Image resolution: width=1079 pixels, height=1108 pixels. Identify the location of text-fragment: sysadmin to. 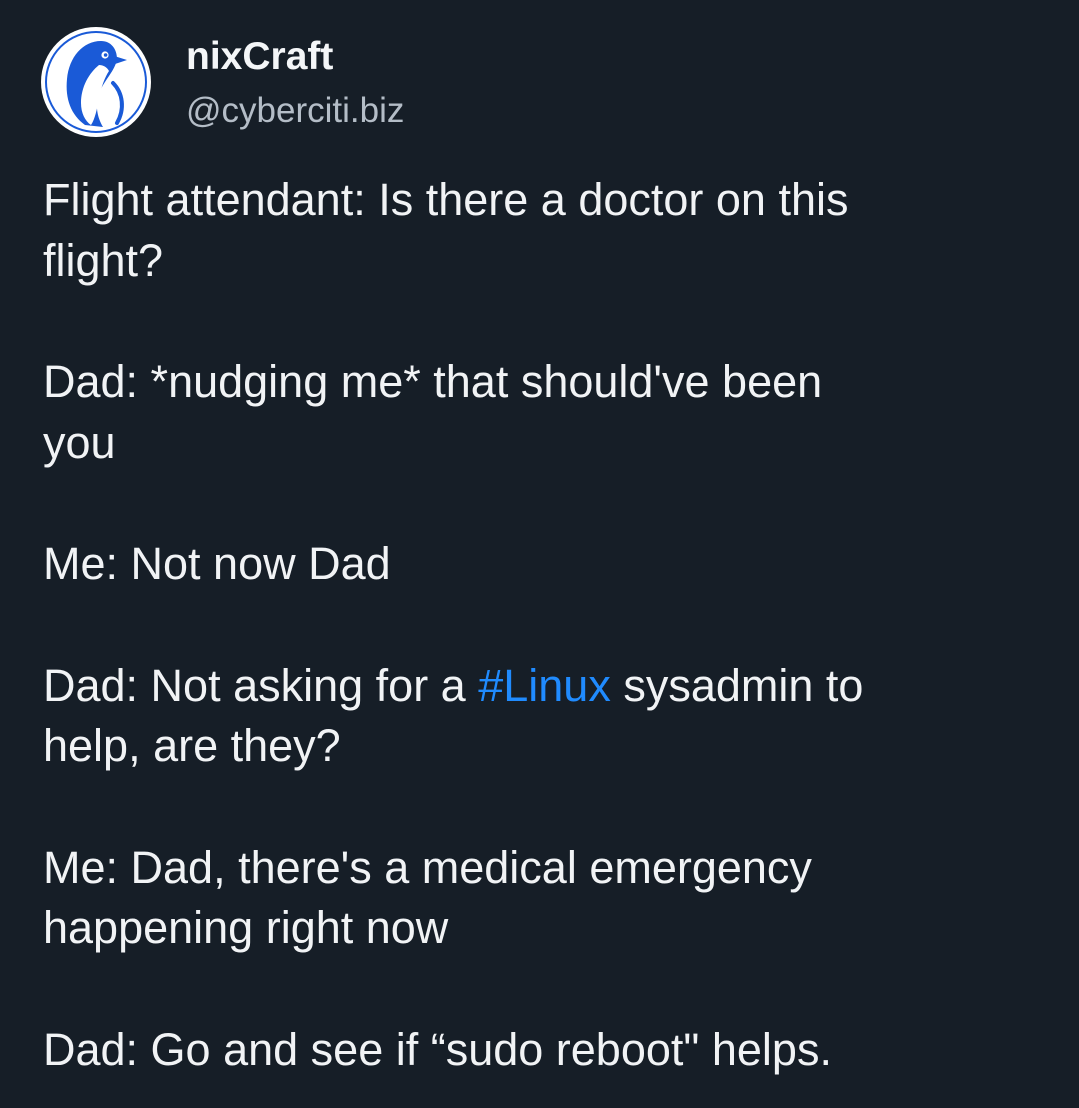
(737, 685).